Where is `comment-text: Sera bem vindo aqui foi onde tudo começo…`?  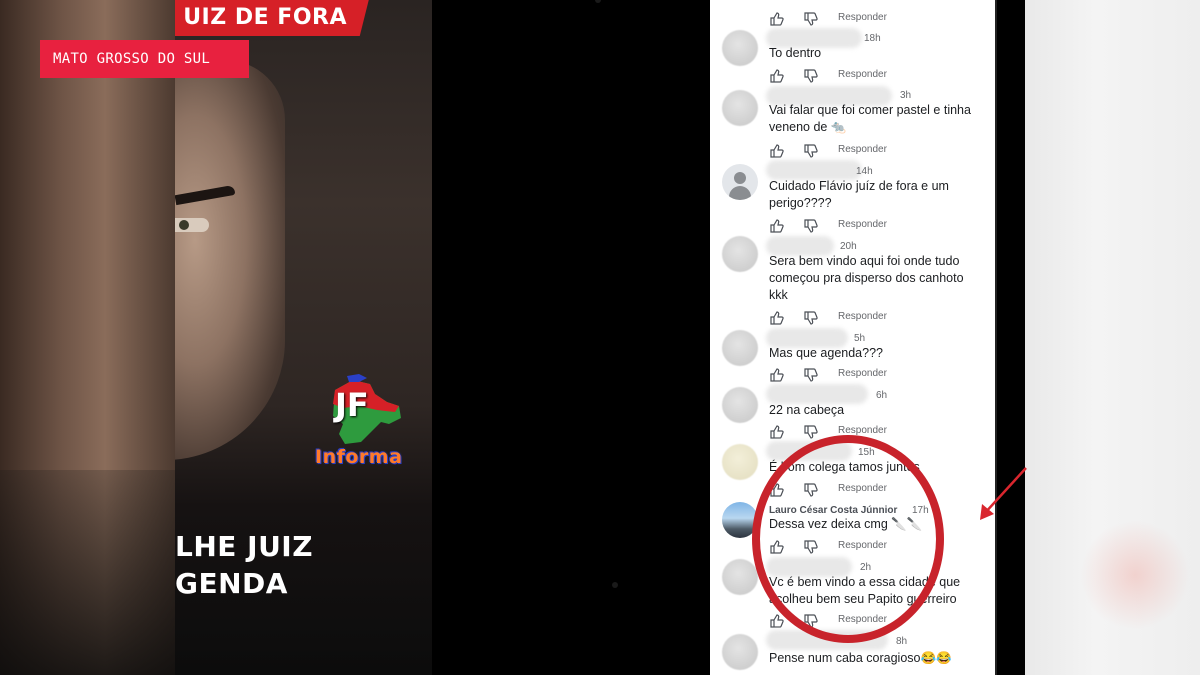 comment-text: Sera bem vindo aqui foi onde tudo começo… is located at coordinates (866, 278).